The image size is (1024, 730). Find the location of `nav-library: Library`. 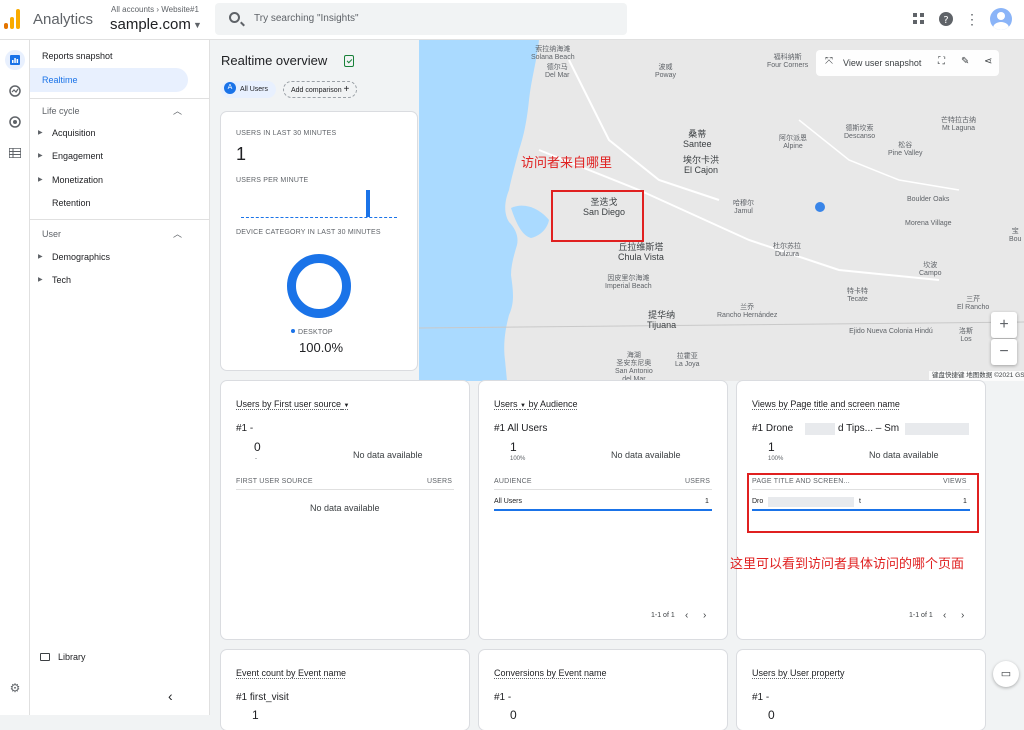

nav-library: Library is located at coordinates (63, 657).